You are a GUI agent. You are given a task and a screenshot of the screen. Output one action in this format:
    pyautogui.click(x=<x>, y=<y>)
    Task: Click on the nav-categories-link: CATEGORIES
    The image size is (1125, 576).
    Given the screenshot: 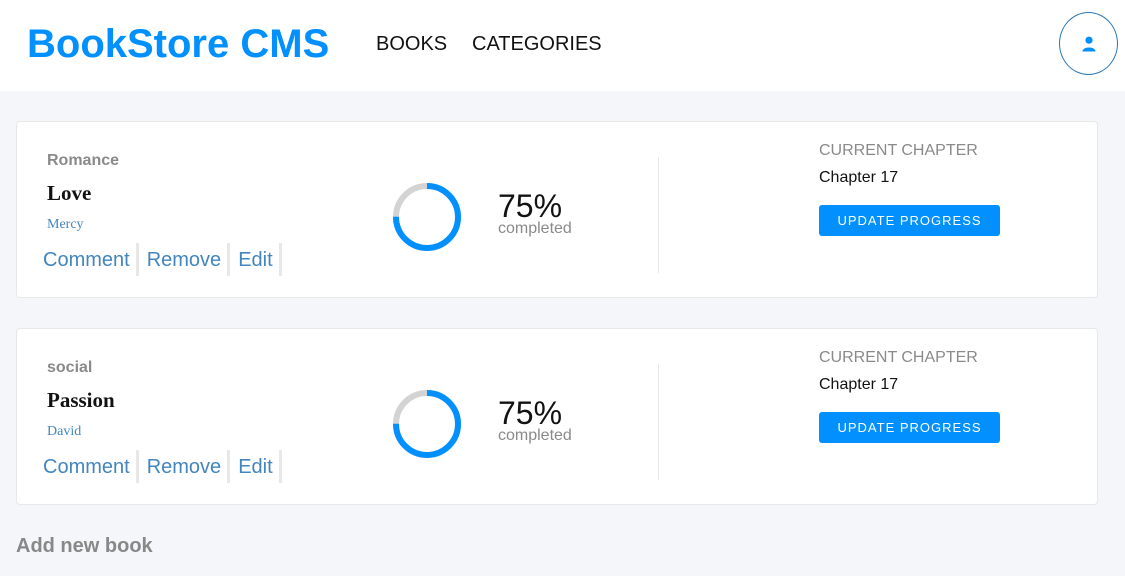 What is the action you would take?
    pyautogui.click(x=537, y=44)
    